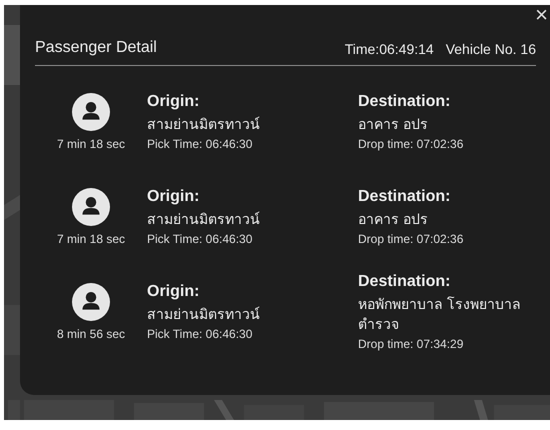 This screenshot has height=430, width=550. I want to click on vehicle-number: Vehicle No. 16, so click(491, 49).